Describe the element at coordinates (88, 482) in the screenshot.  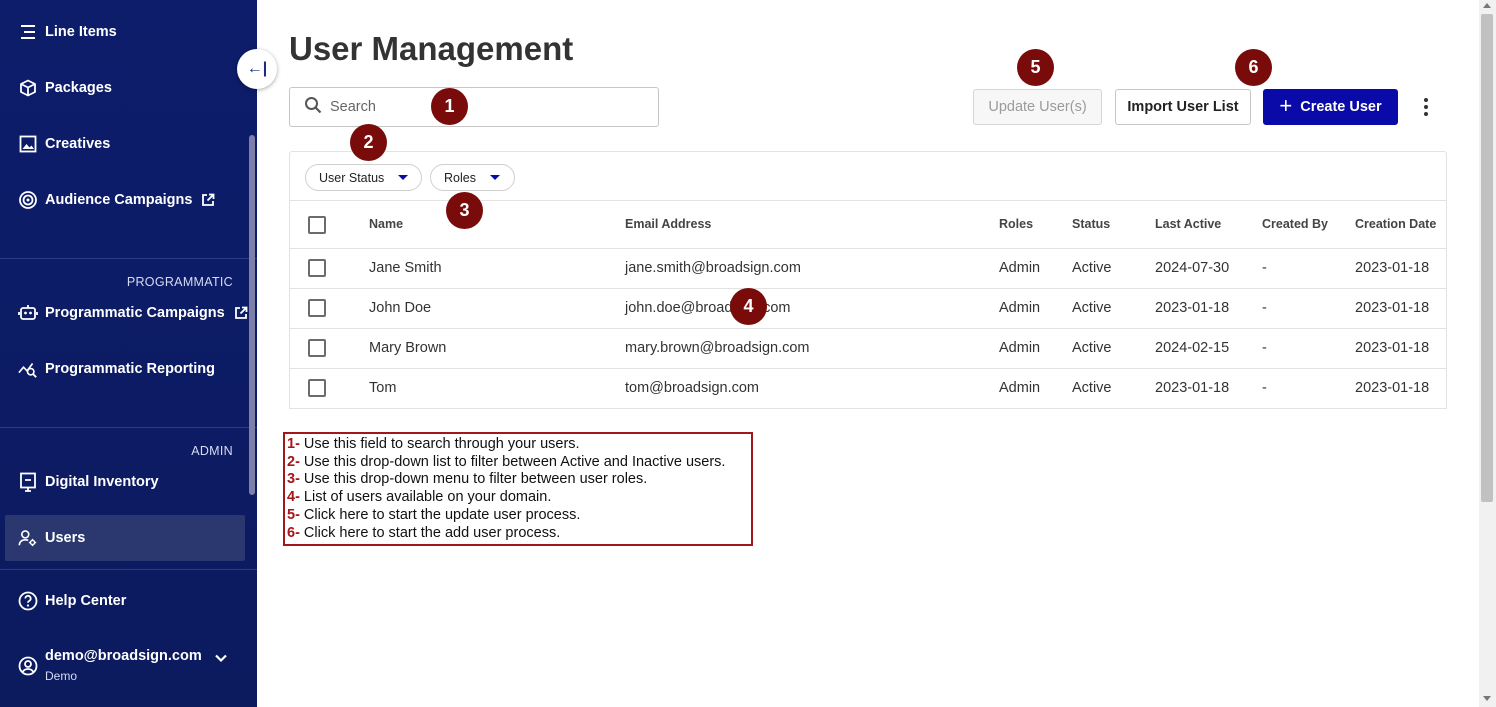
I see `sidebar-item-digital-inventory: Digital Inventory` at that location.